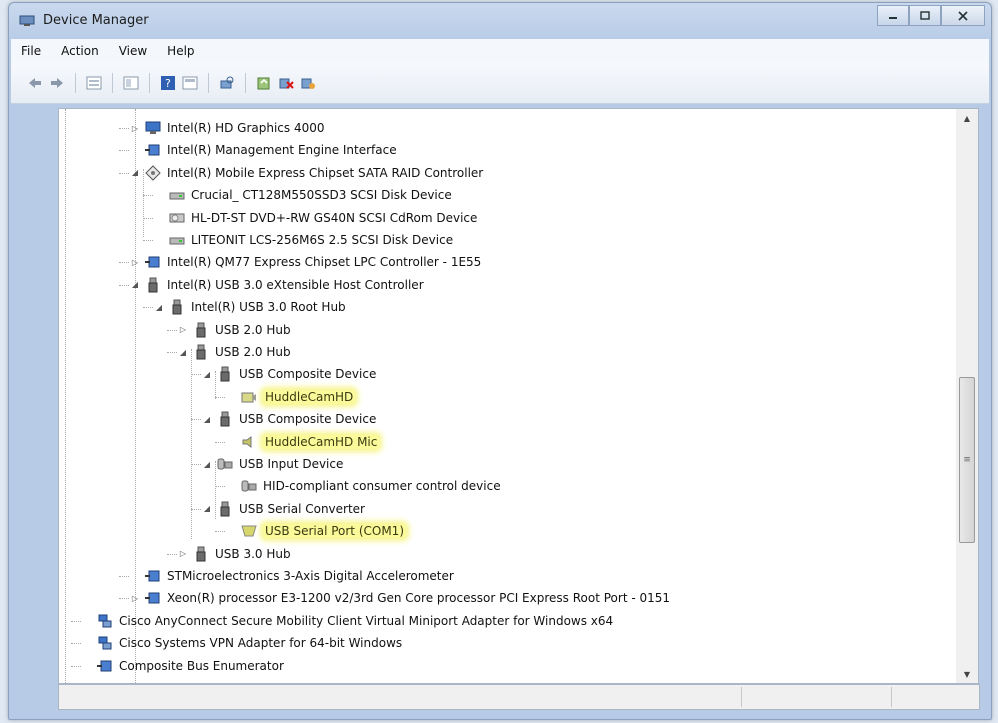  I want to click on minimize-button, so click(893, 15).